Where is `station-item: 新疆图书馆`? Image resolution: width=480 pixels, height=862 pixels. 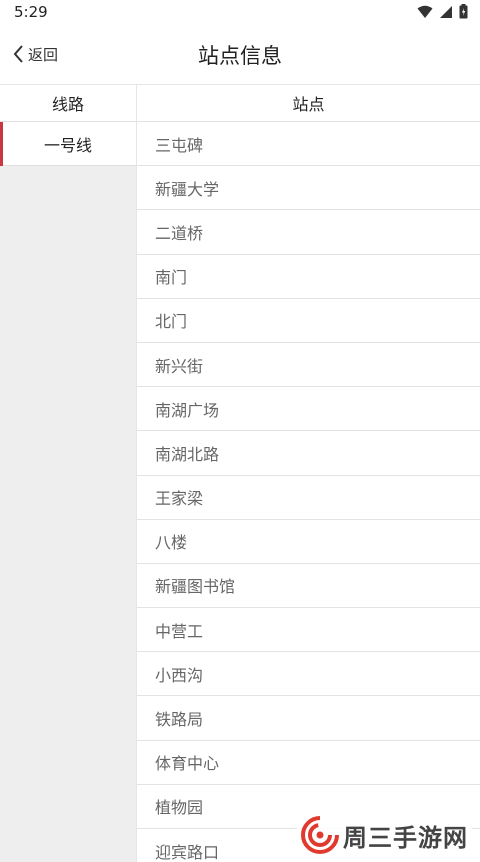
station-item: 新疆图书馆 is located at coordinates (308, 586).